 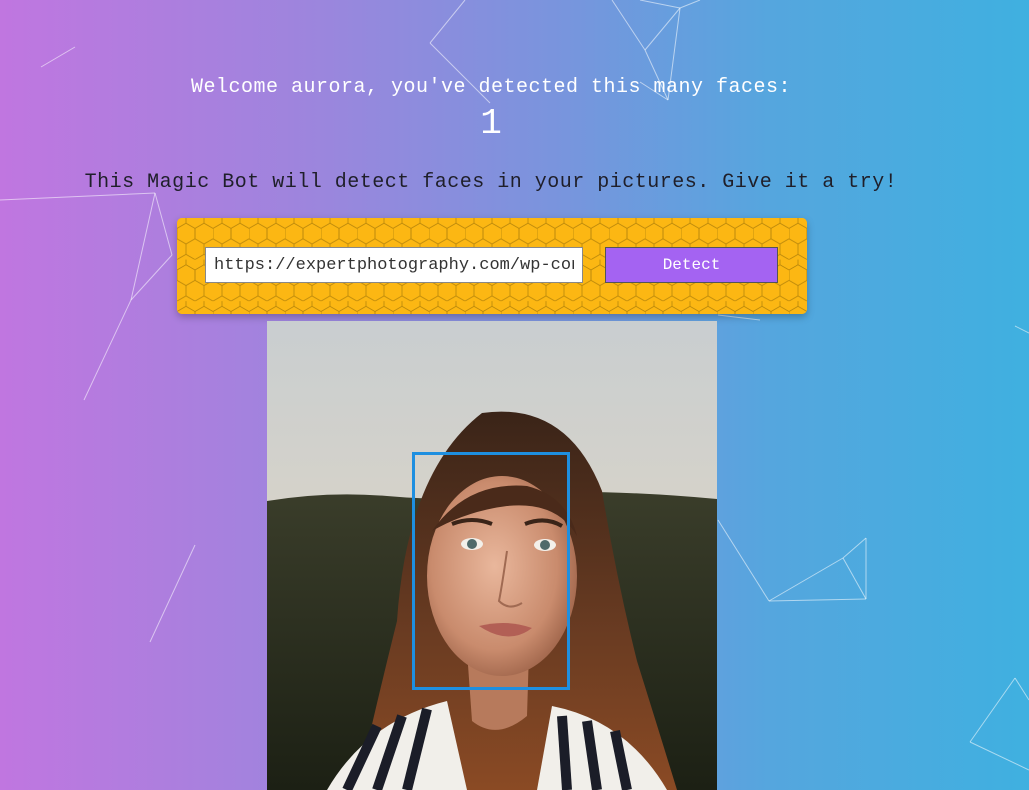 What do you see at coordinates (491, 571) in the screenshot?
I see `face-bounding-box` at bounding box center [491, 571].